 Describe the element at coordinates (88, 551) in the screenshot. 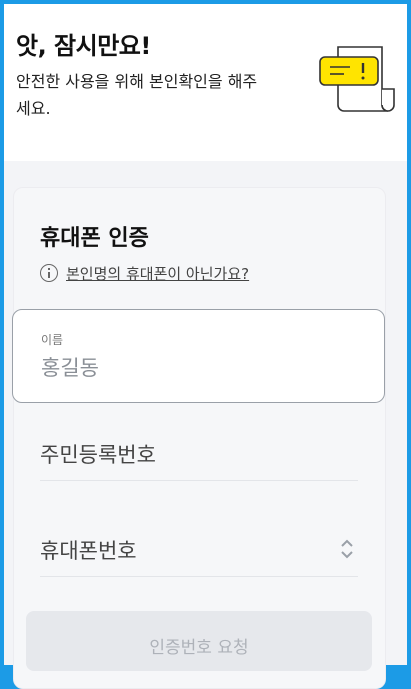

I see `phone-number-placeholder: 휴대폰번호` at that location.